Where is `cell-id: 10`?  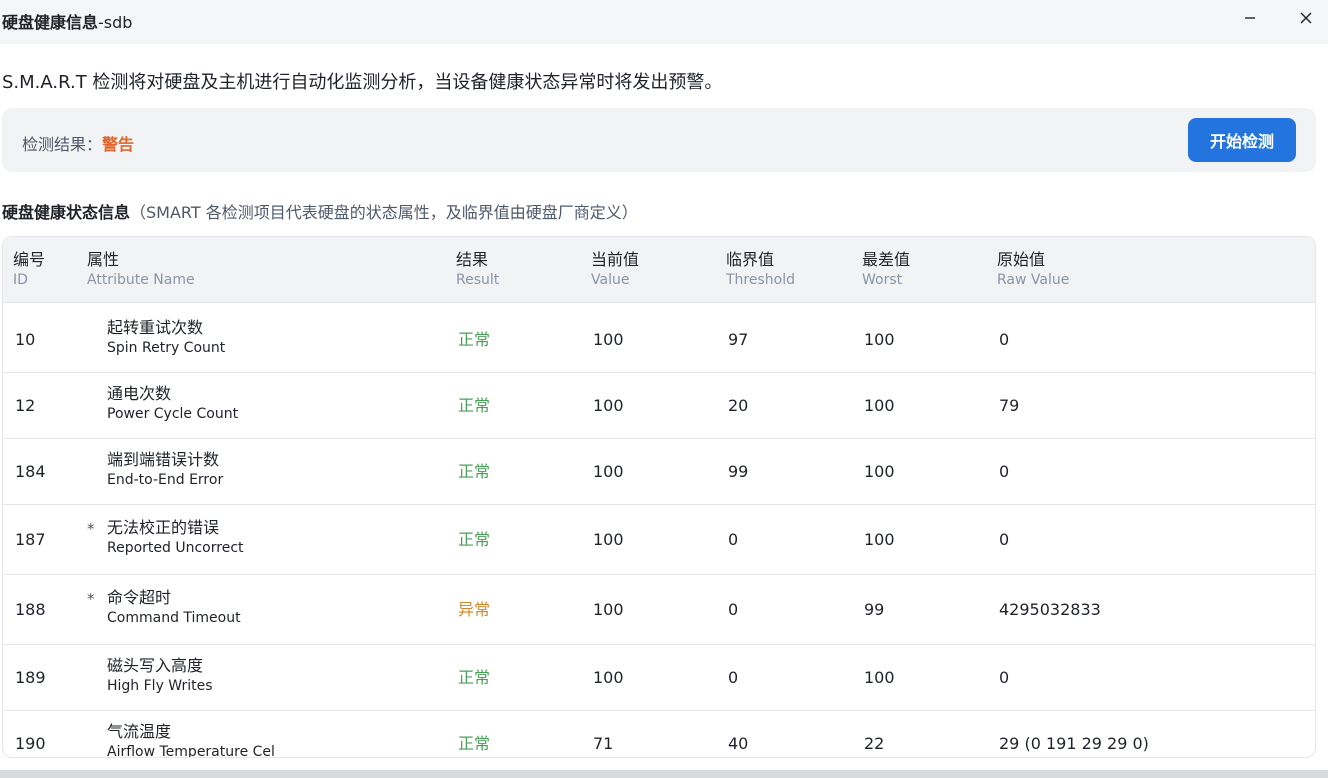
cell-id: 10 is located at coordinates (25, 339).